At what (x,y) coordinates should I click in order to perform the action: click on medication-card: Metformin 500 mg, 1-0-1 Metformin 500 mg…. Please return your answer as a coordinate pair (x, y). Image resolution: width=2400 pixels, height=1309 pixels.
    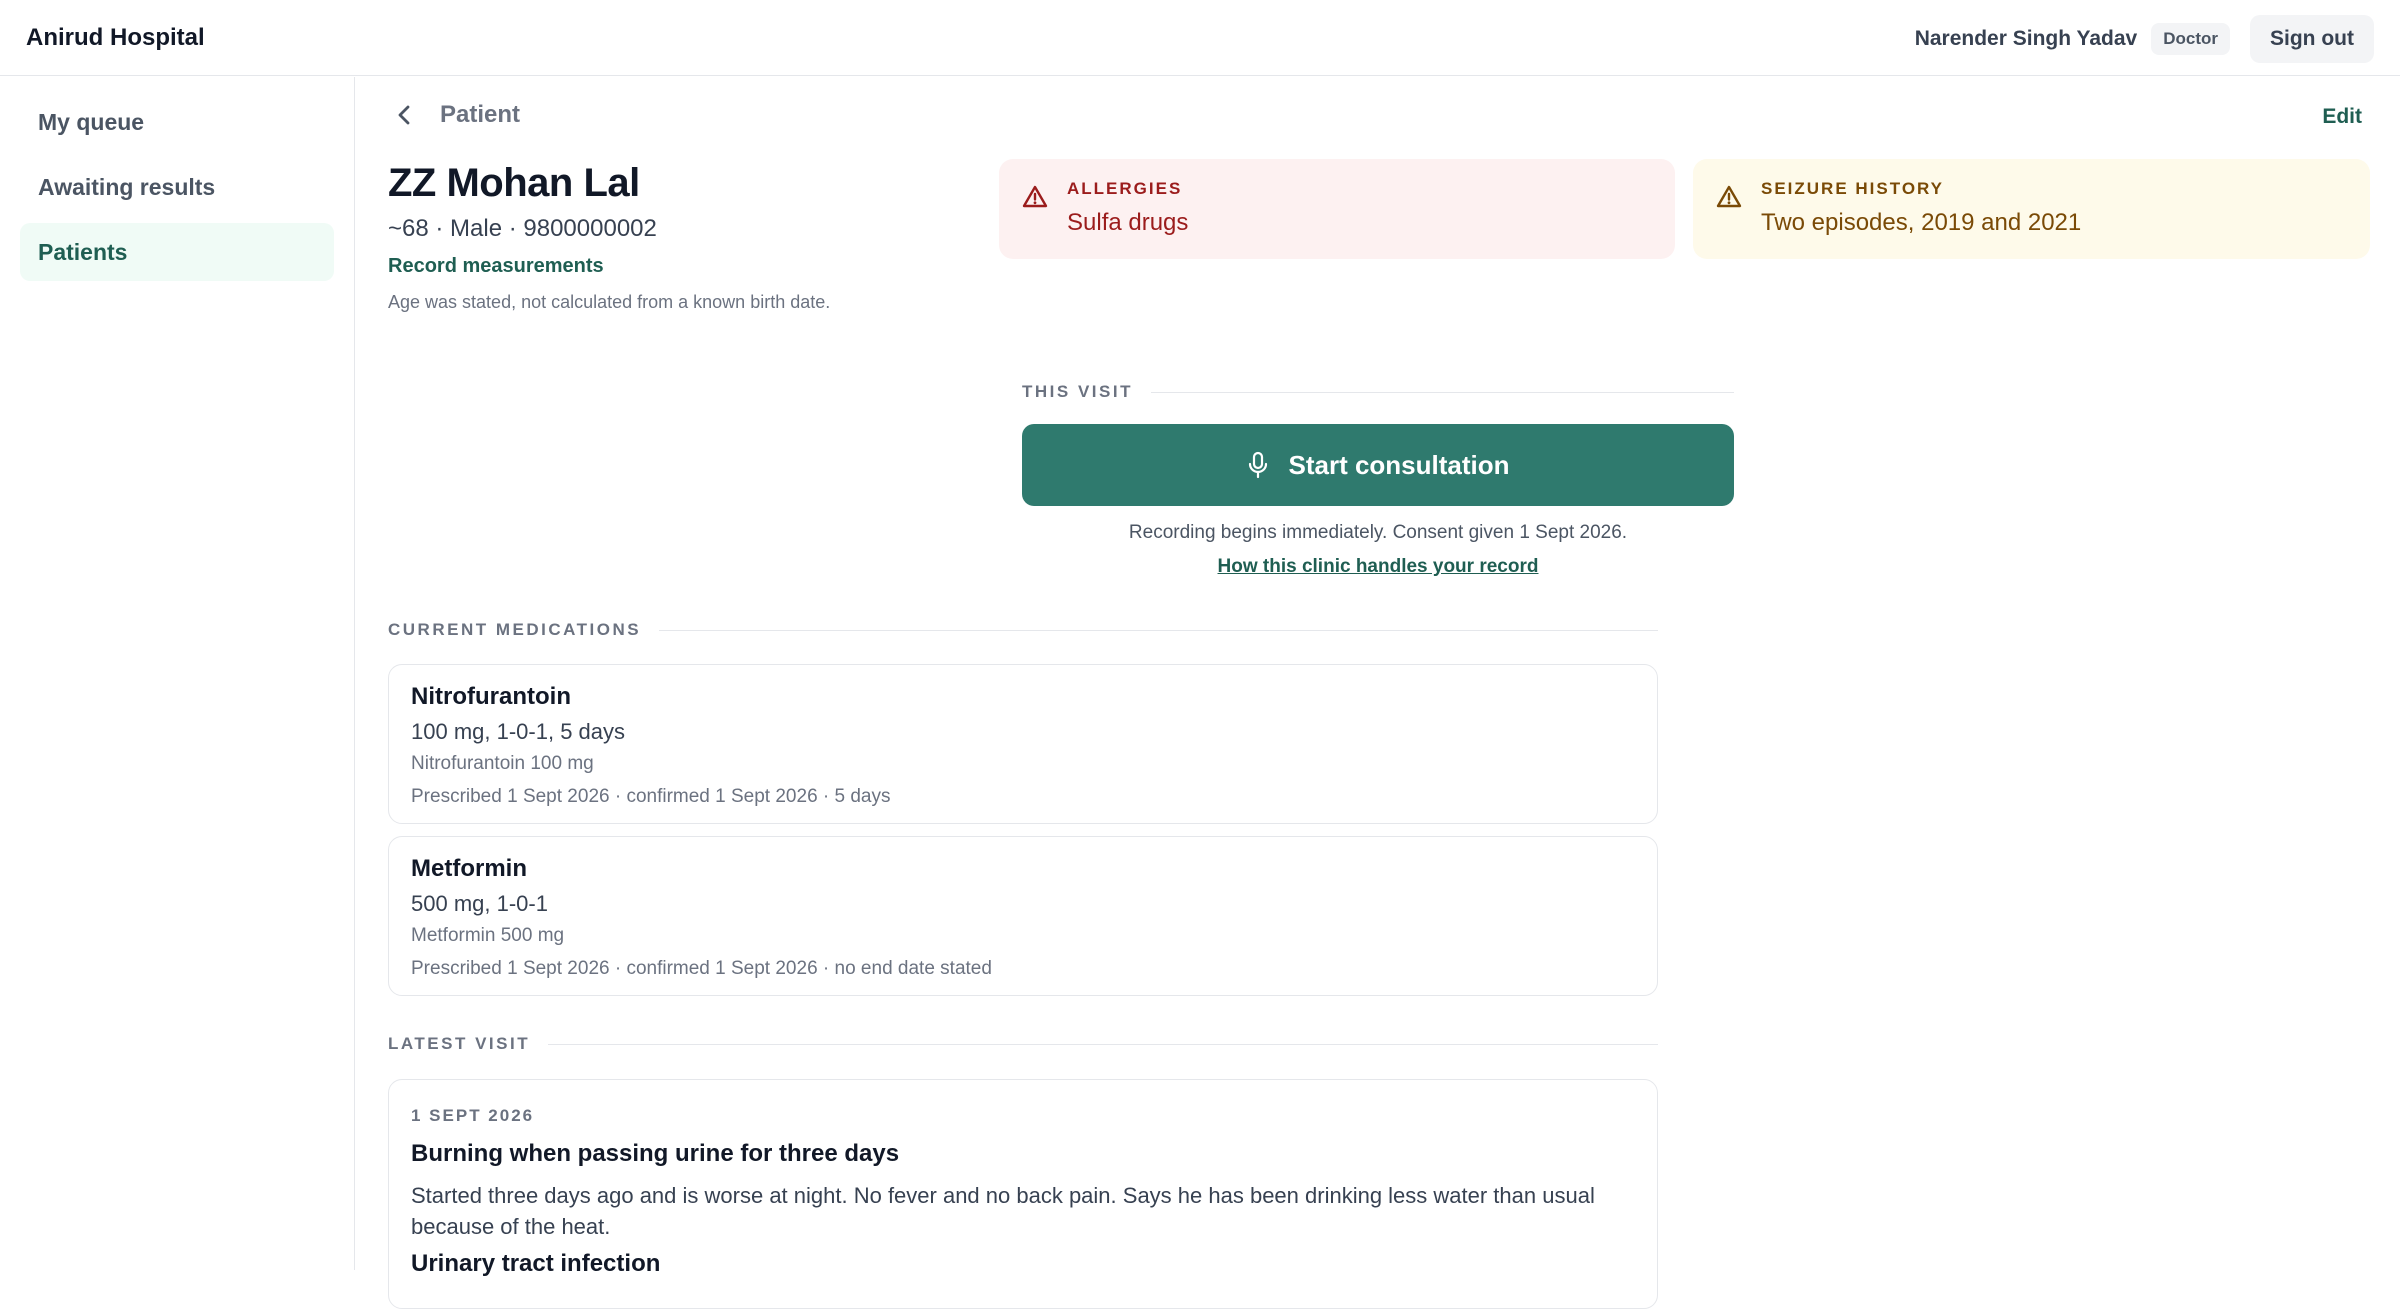
    Looking at the image, I should click on (1023, 916).